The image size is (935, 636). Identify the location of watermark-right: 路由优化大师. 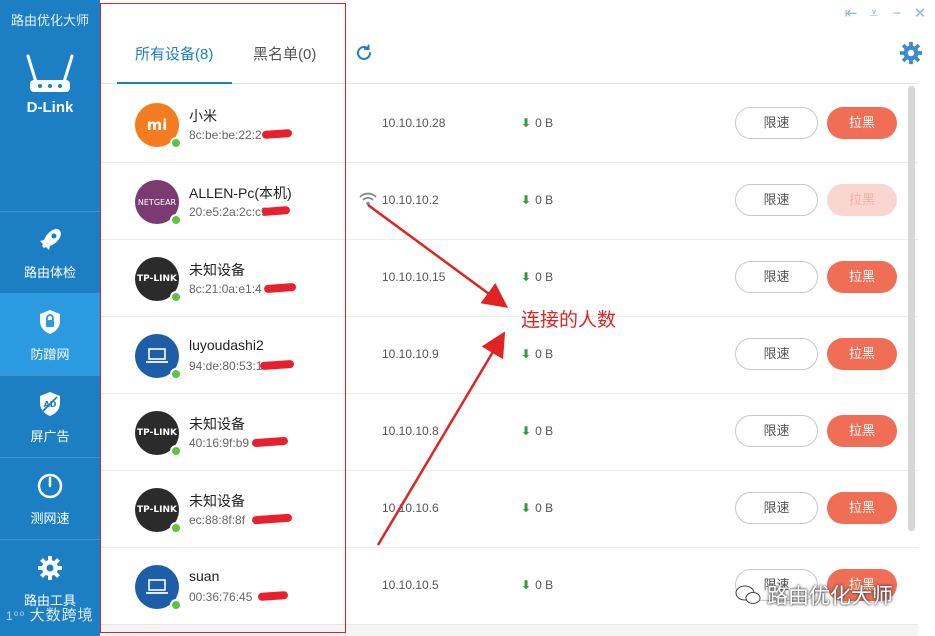
(814, 595).